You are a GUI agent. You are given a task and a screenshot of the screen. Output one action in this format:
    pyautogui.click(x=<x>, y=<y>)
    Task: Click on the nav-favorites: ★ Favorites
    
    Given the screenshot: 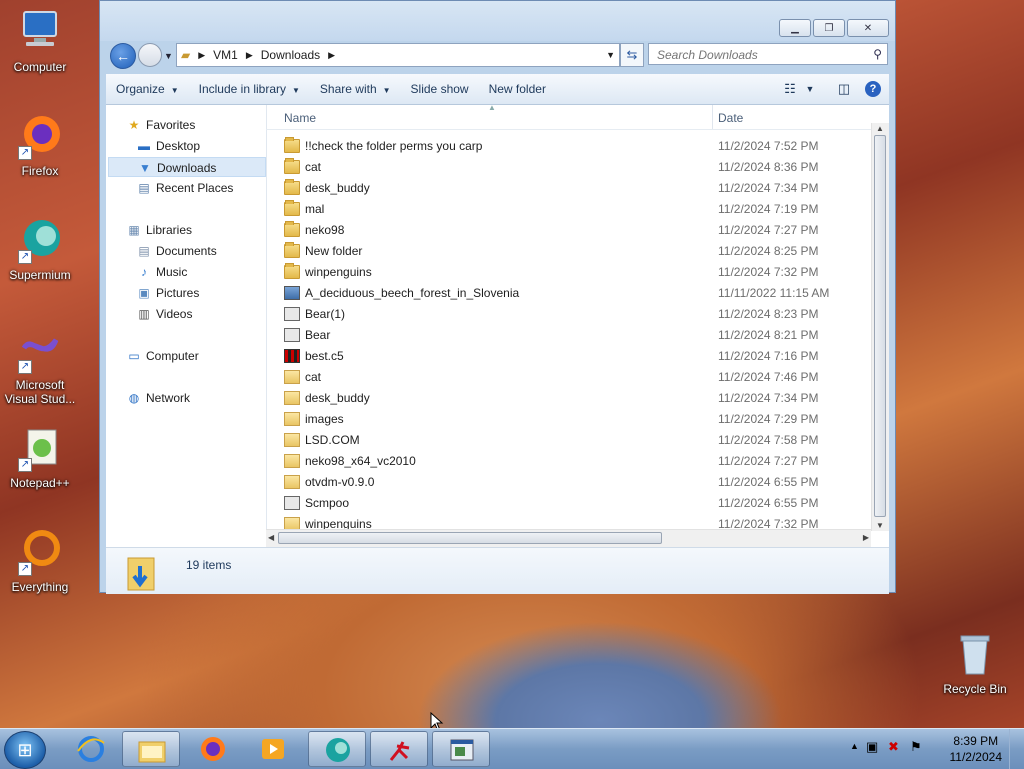 What is the action you would take?
    pyautogui.click(x=205, y=125)
    